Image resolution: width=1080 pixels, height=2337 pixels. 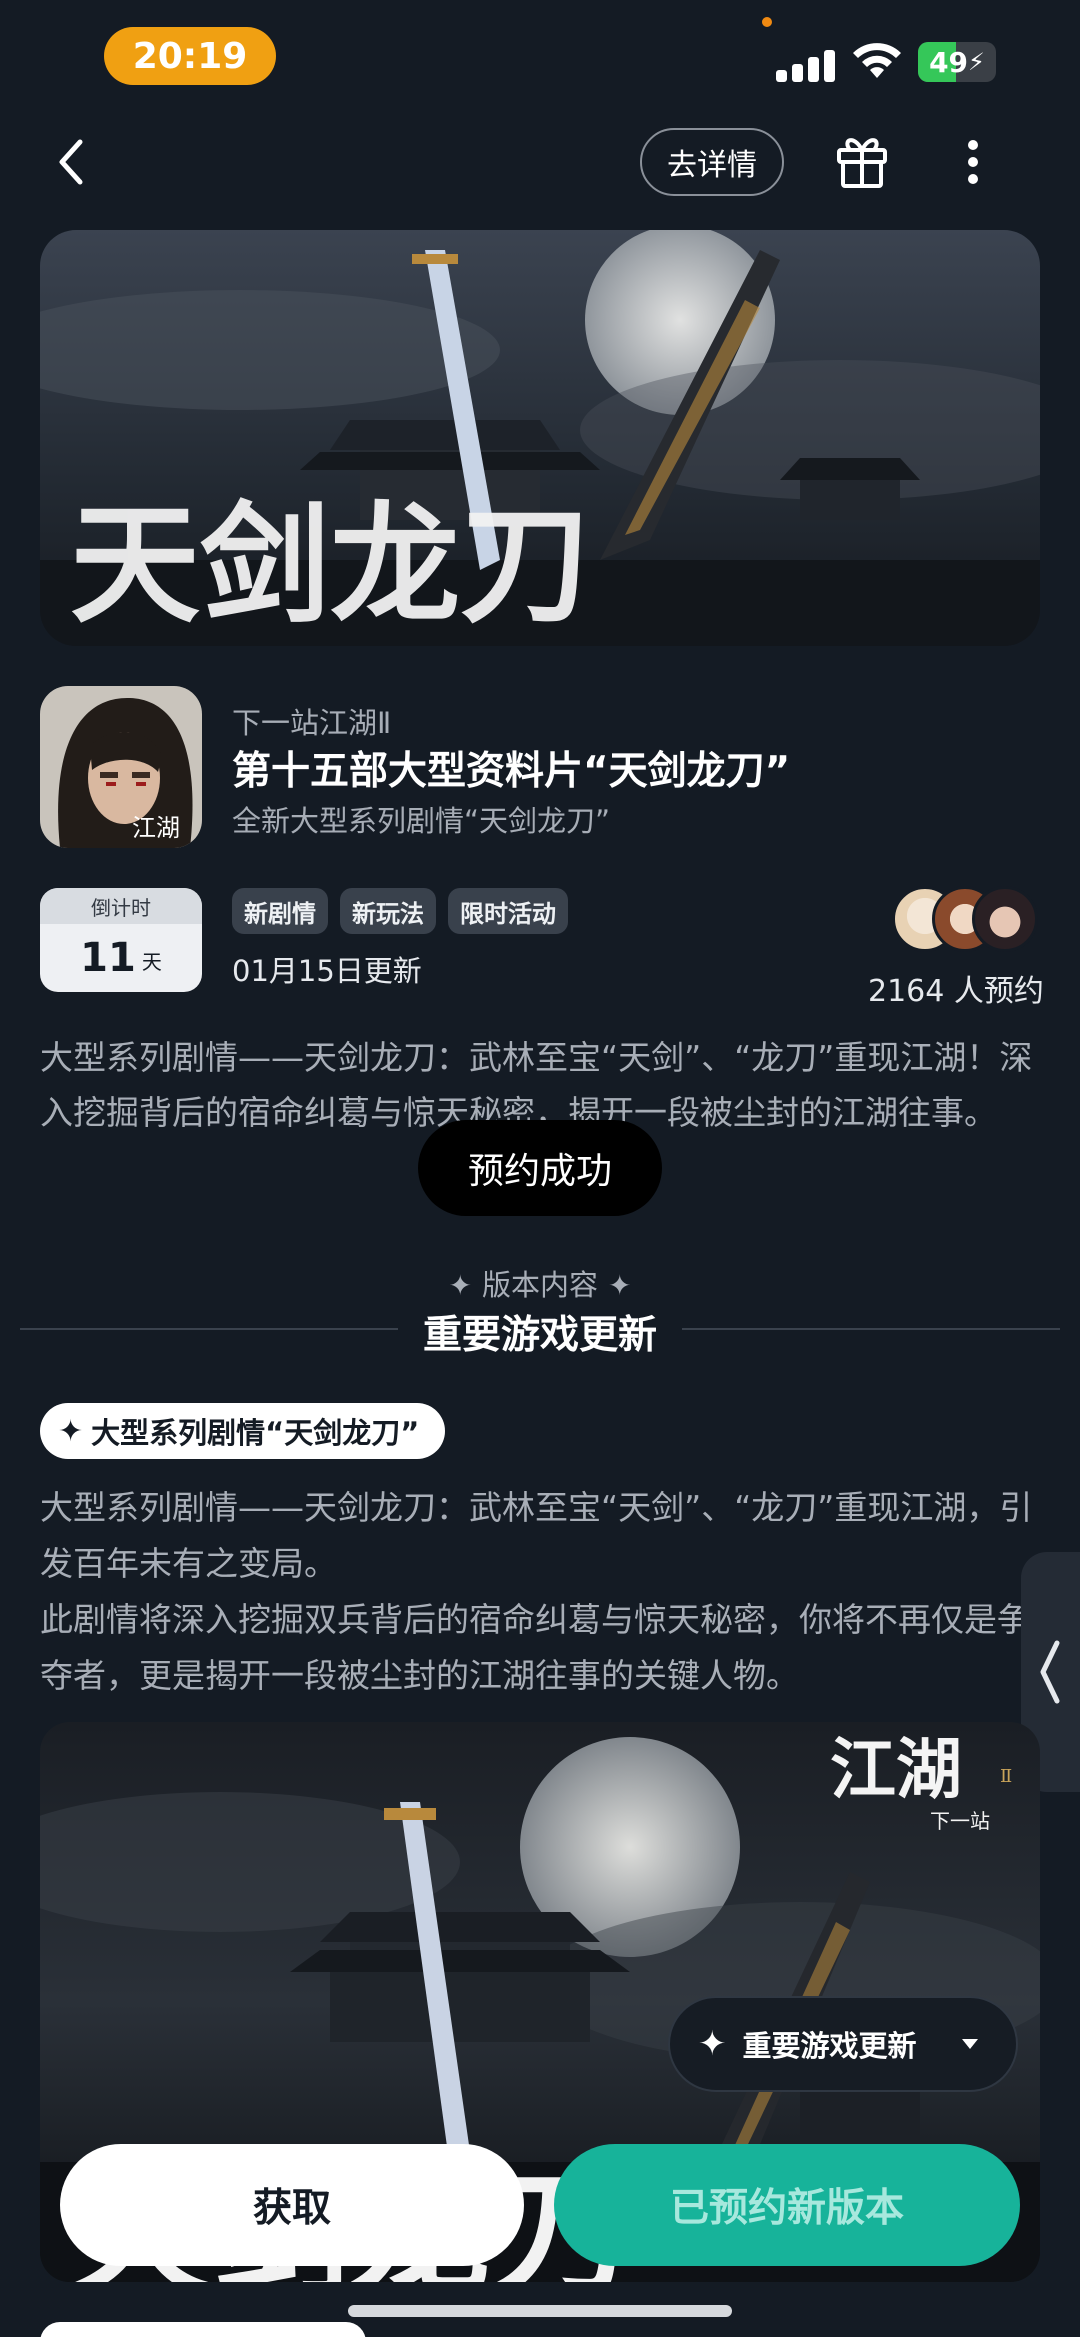 What do you see at coordinates (121, 906) in the screenshot?
I see `countdown-label: 倒计时` at bounding box center [121, 906].